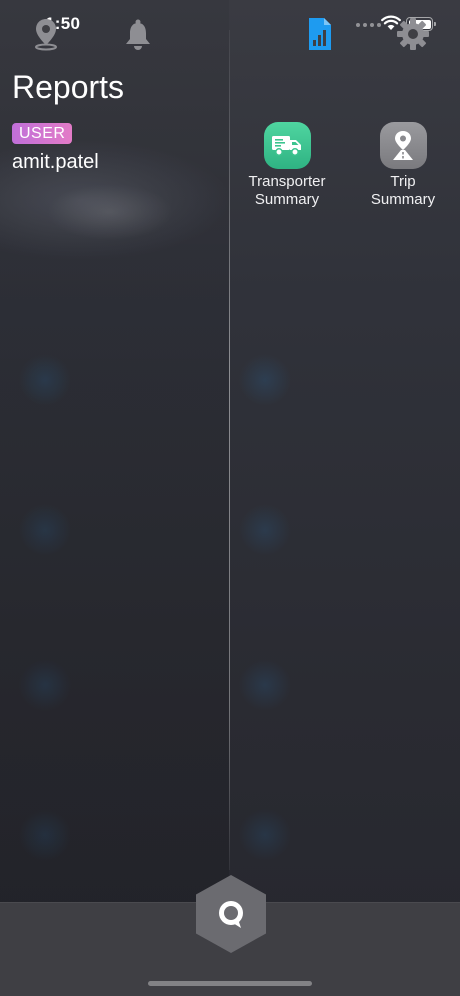 The height and width of the screenshot is (996, 460). Describe the element at coordinates (68, 87) in the screenshot. I see `page-title: Reports` at that location.